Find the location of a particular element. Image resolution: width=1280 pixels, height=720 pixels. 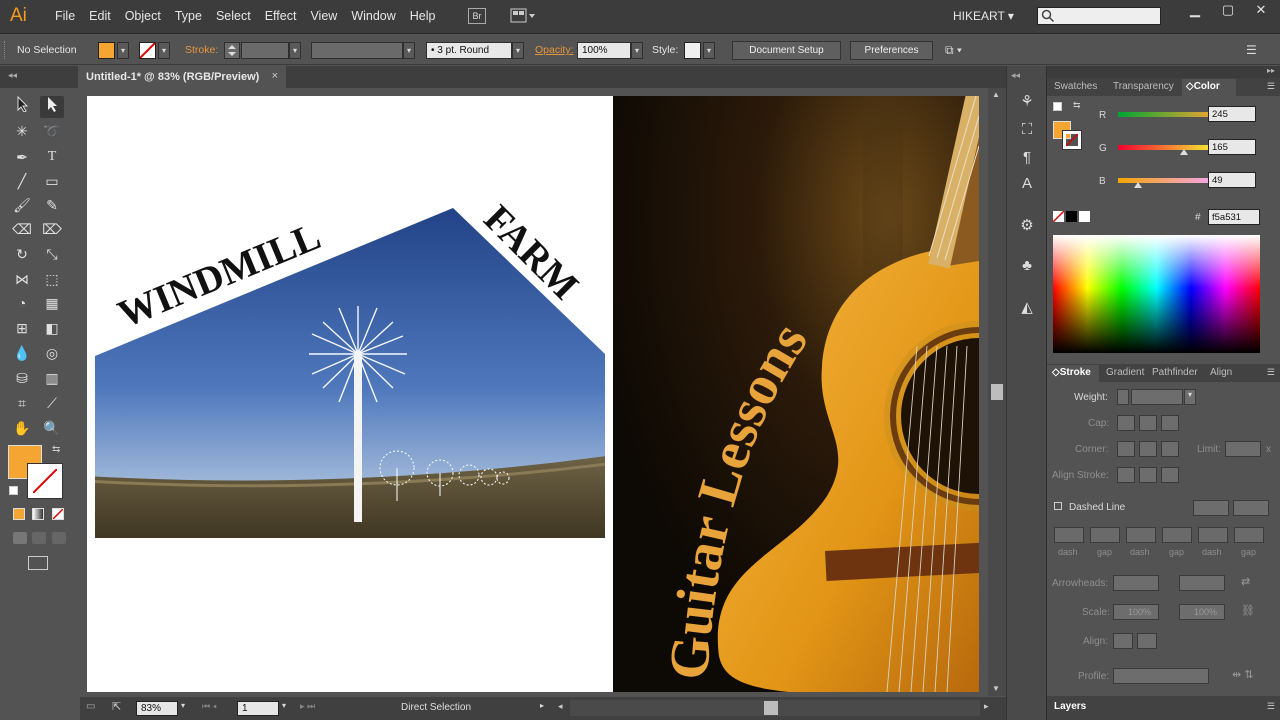

export-icon: ⇱ is located at coordinates (116, 706).